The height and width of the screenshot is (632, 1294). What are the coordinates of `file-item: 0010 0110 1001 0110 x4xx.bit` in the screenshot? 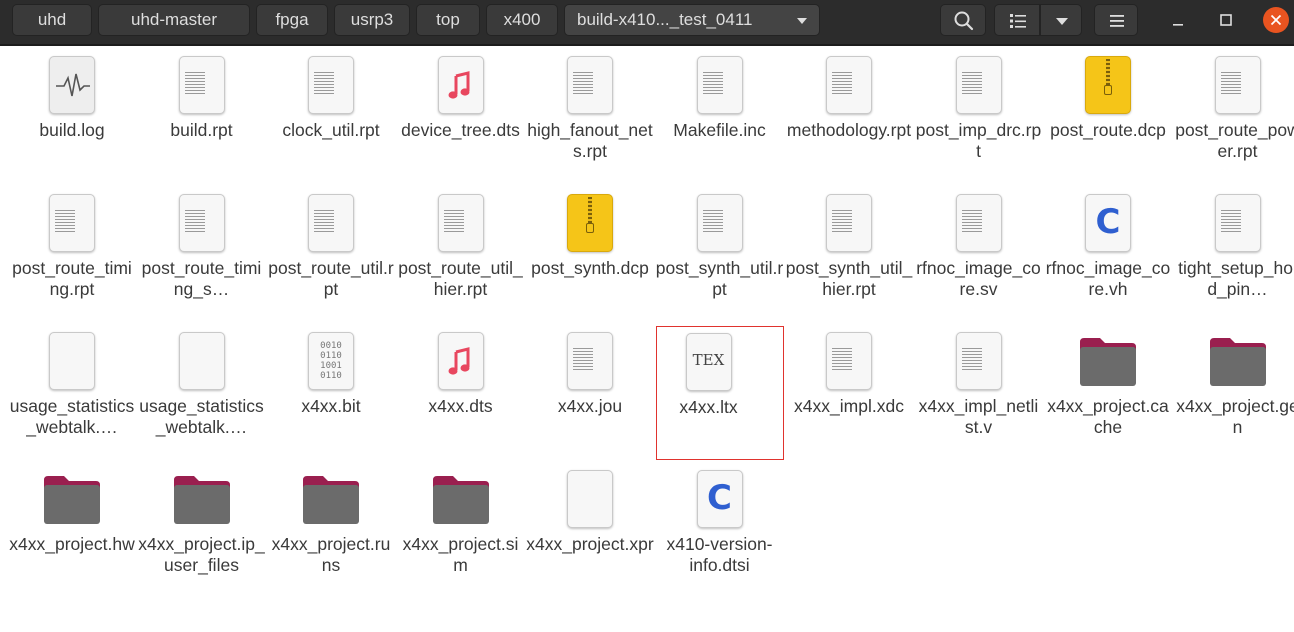 It's located at (331, 393).